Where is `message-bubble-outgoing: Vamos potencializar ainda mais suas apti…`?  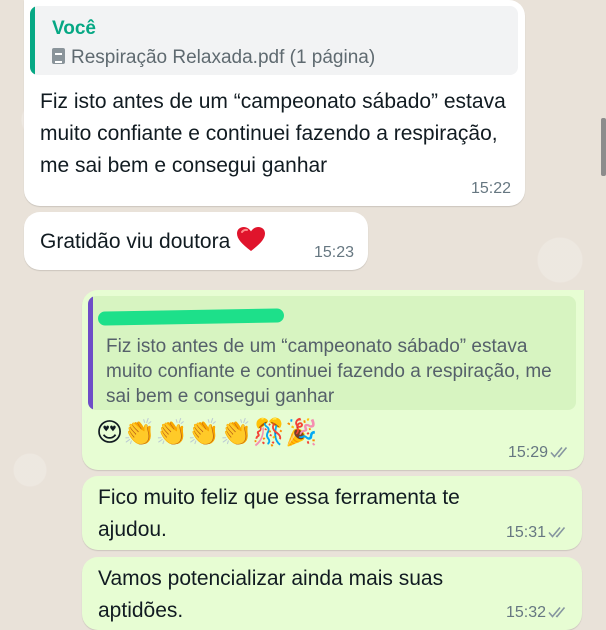
message-bubble-outgoing: Vamos potencializar ainda mais suas apti… is located at coordinates (332, 593).